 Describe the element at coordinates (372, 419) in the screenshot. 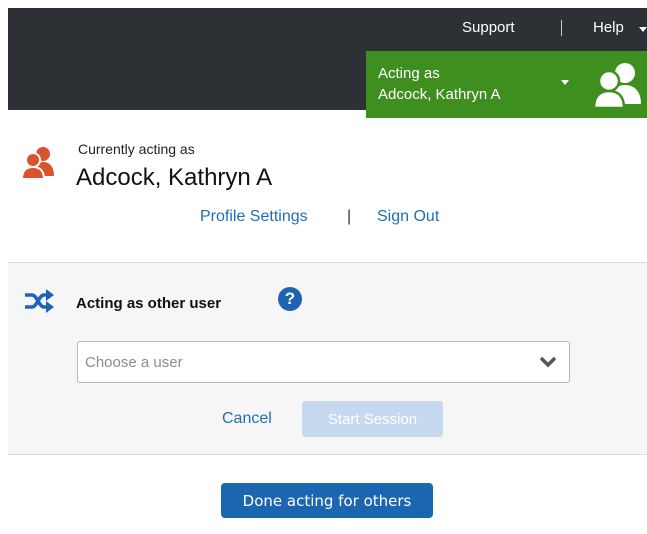

I see `start-session-button: Start Session` at that location.